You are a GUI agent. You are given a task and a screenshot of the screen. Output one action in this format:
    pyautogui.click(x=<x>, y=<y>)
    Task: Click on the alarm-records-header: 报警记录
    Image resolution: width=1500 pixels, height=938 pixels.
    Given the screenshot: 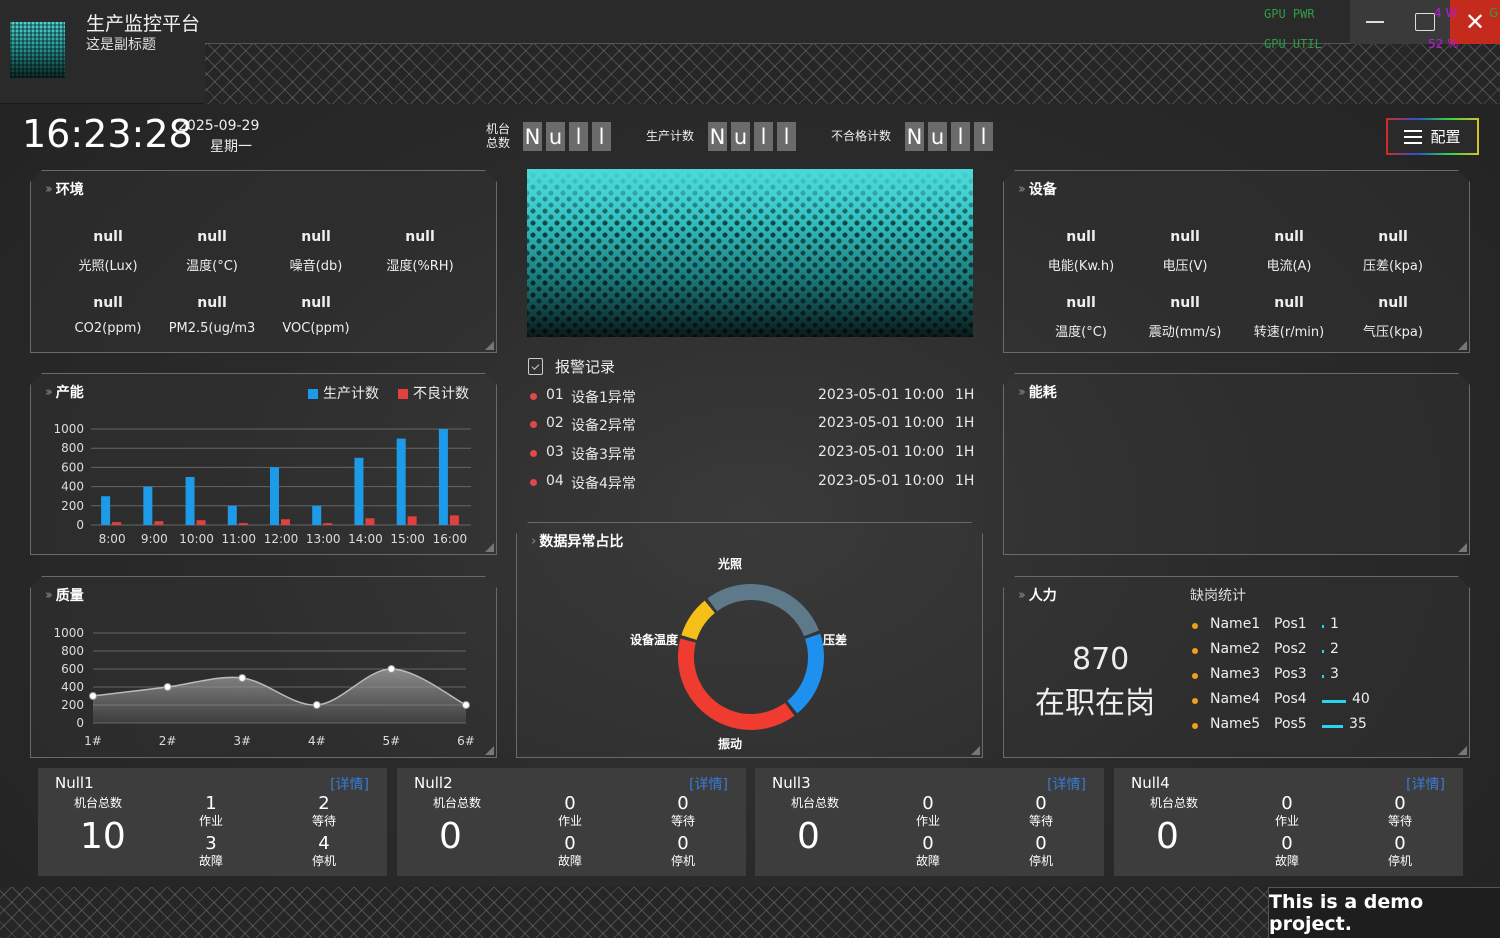 What is the action you would take?
    pyautogui.click(x=571, y=366)
    